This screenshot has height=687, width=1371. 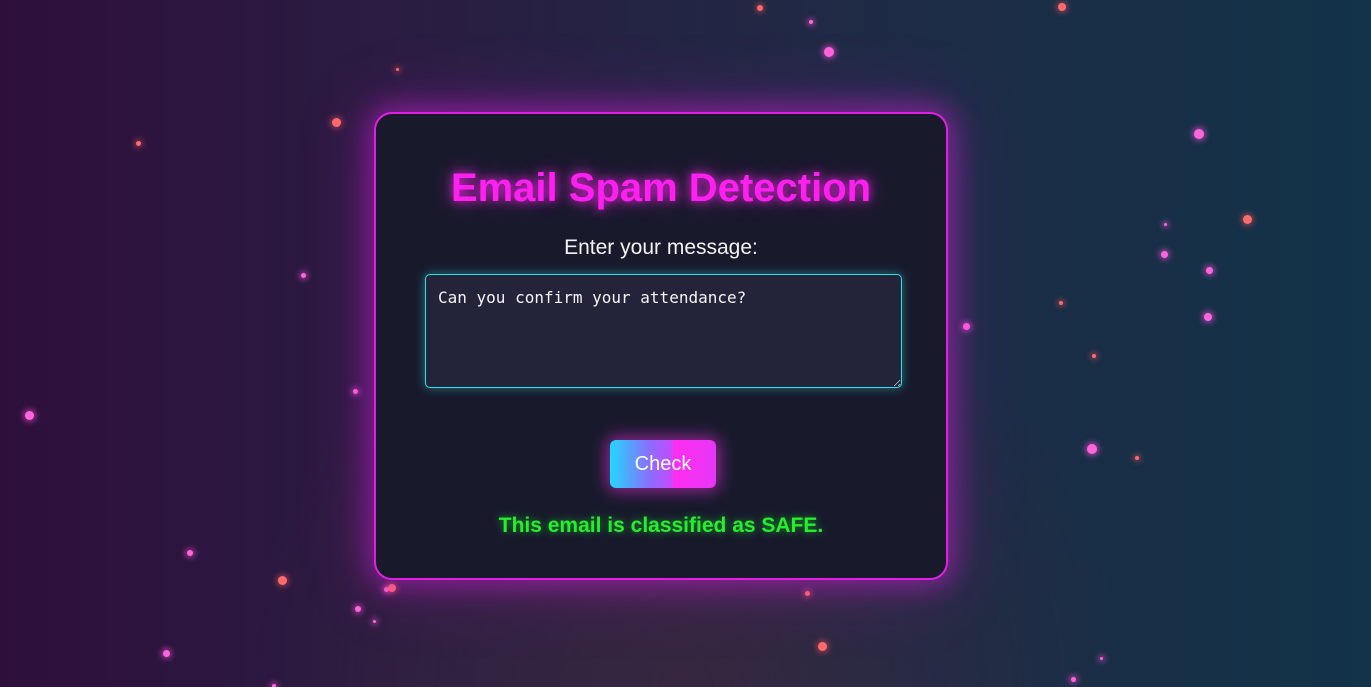 What do you see at coordinates (663, 464) in the screenshot?
I see `check-button: Check` at bounding box center [663, 464].